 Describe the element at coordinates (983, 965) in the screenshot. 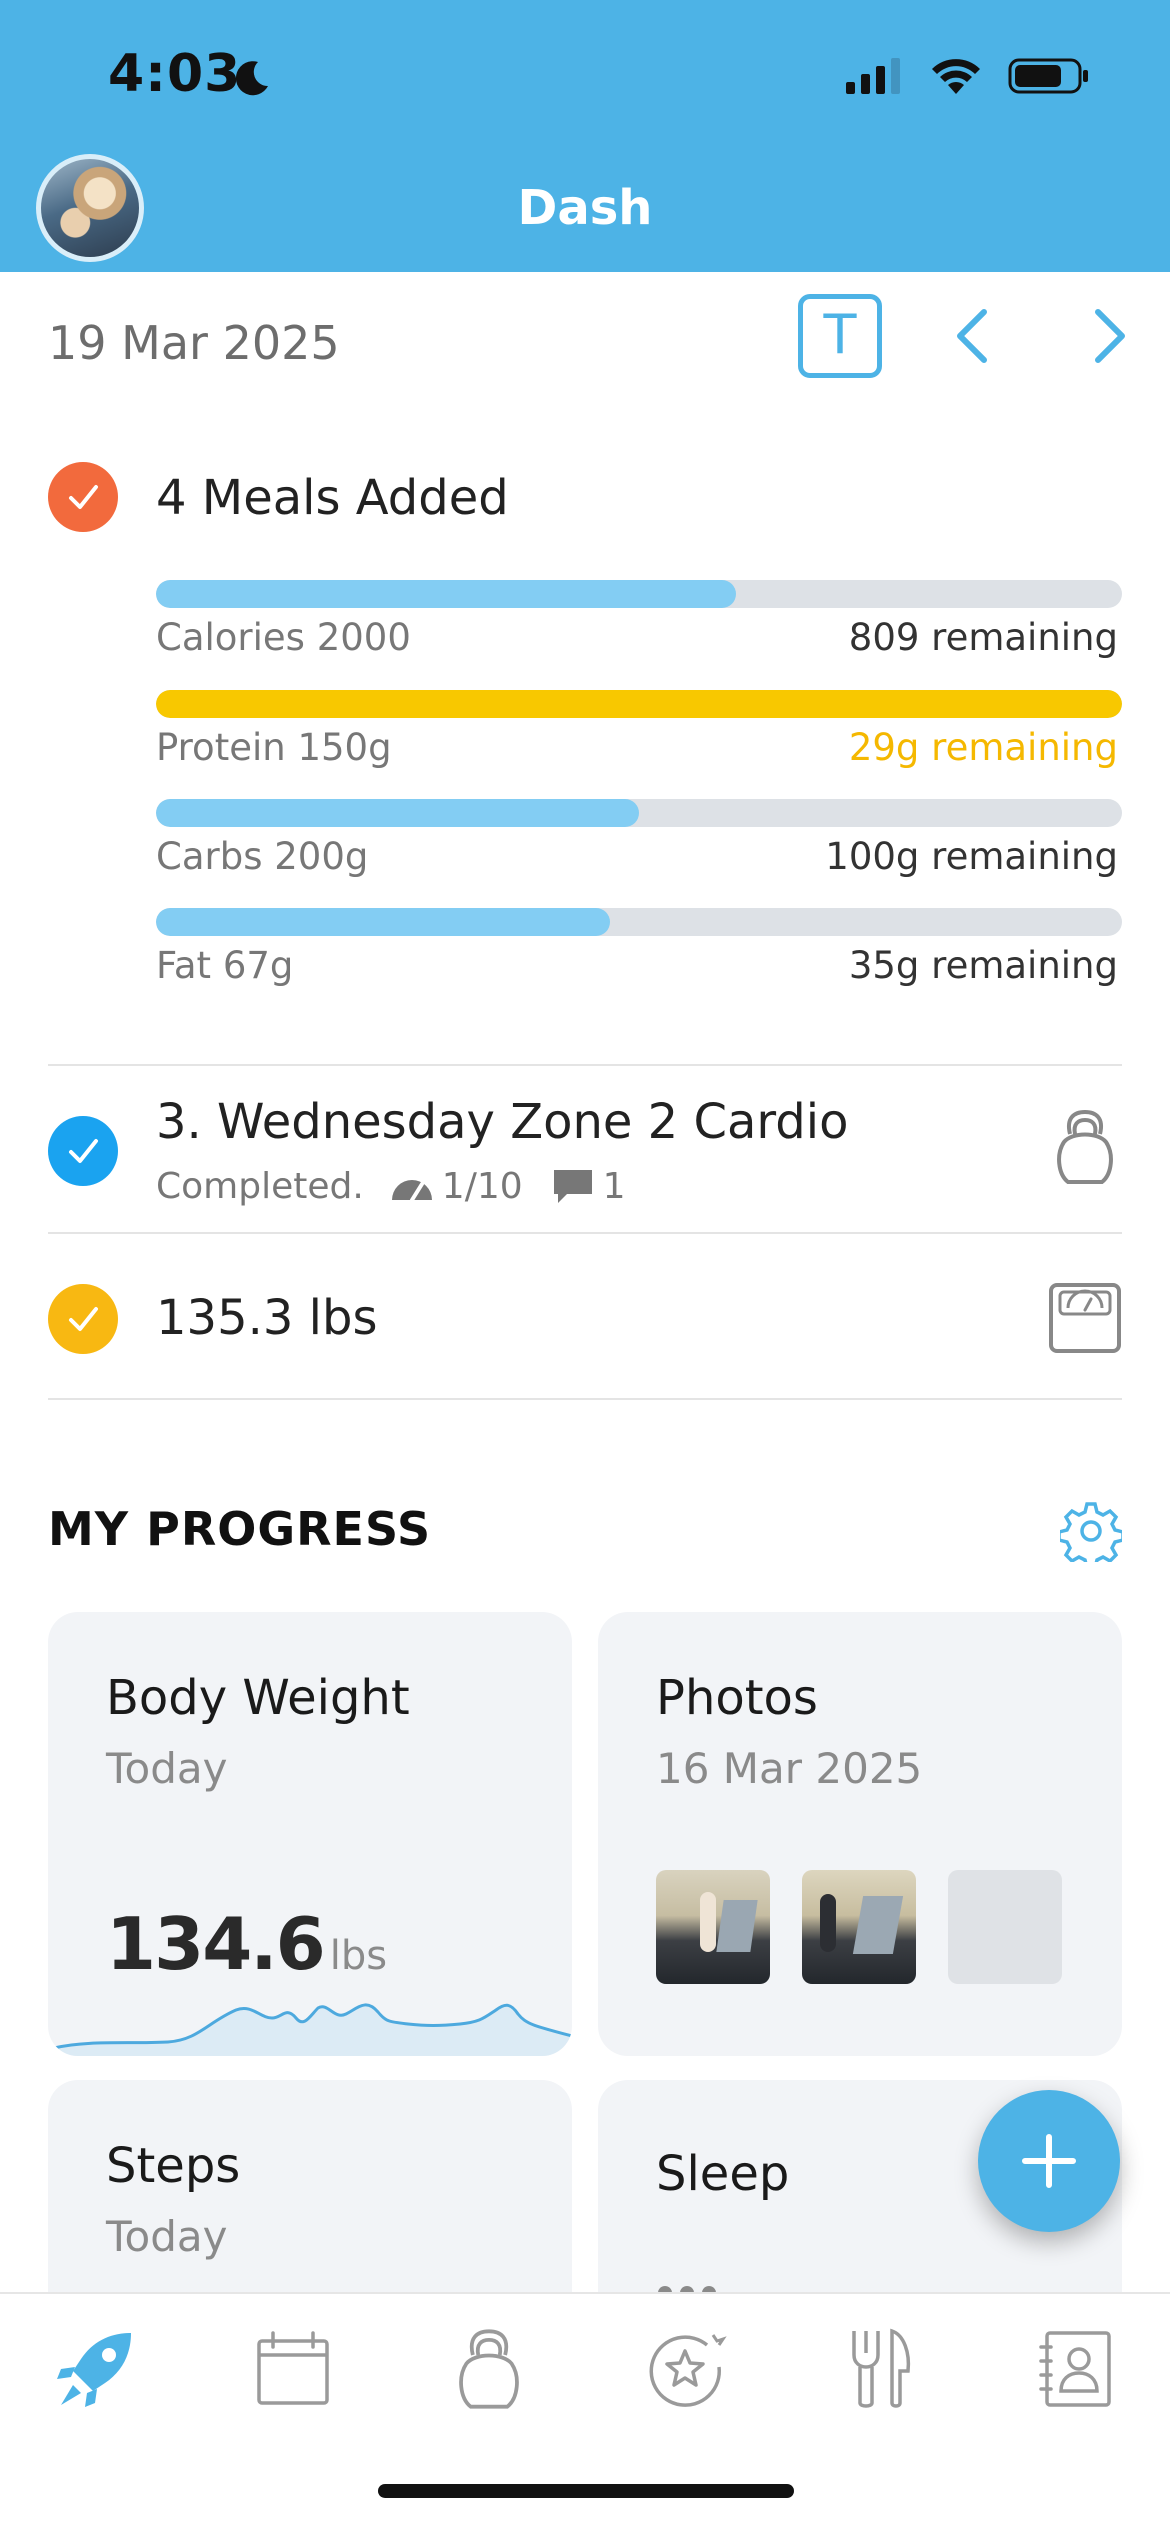

I see `macro-remaining: 35g remaining` at that location.